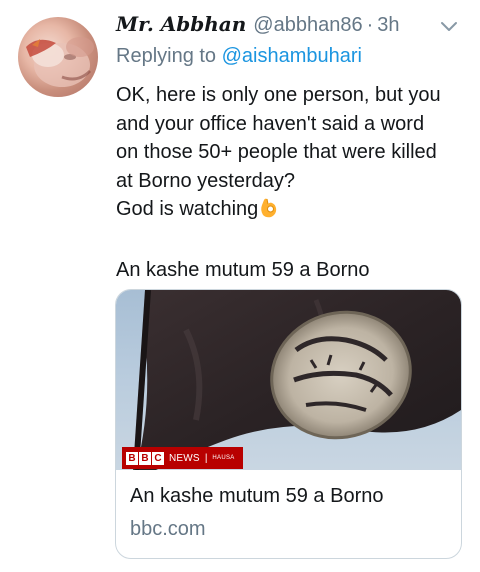  I want to click on replying-to: Replying to @aishambuhari, so click(239, 56).